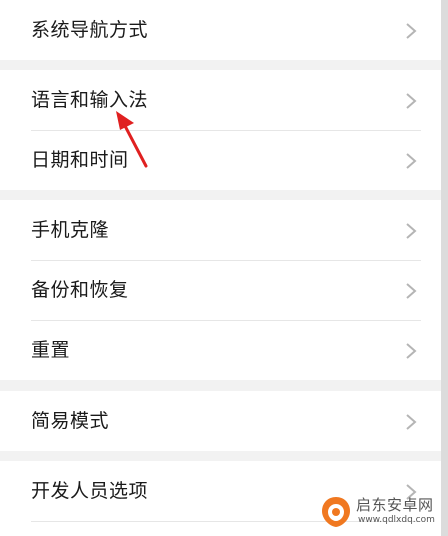 This screenshot has width=448, height=536. Describe the element at coordinates (220, 160) in the screenshot. I see `settings-item-date-time: 日期和时间` at that location.